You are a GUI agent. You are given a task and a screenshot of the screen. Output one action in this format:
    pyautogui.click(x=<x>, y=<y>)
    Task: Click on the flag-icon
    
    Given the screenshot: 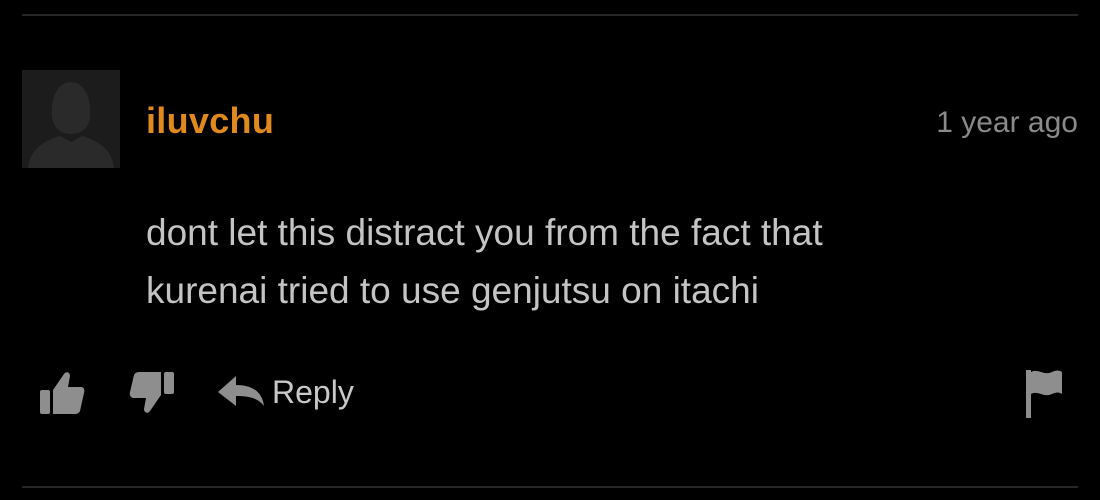 What is the action you would take?
    pyautogui.click(x=1044, y=394)
    